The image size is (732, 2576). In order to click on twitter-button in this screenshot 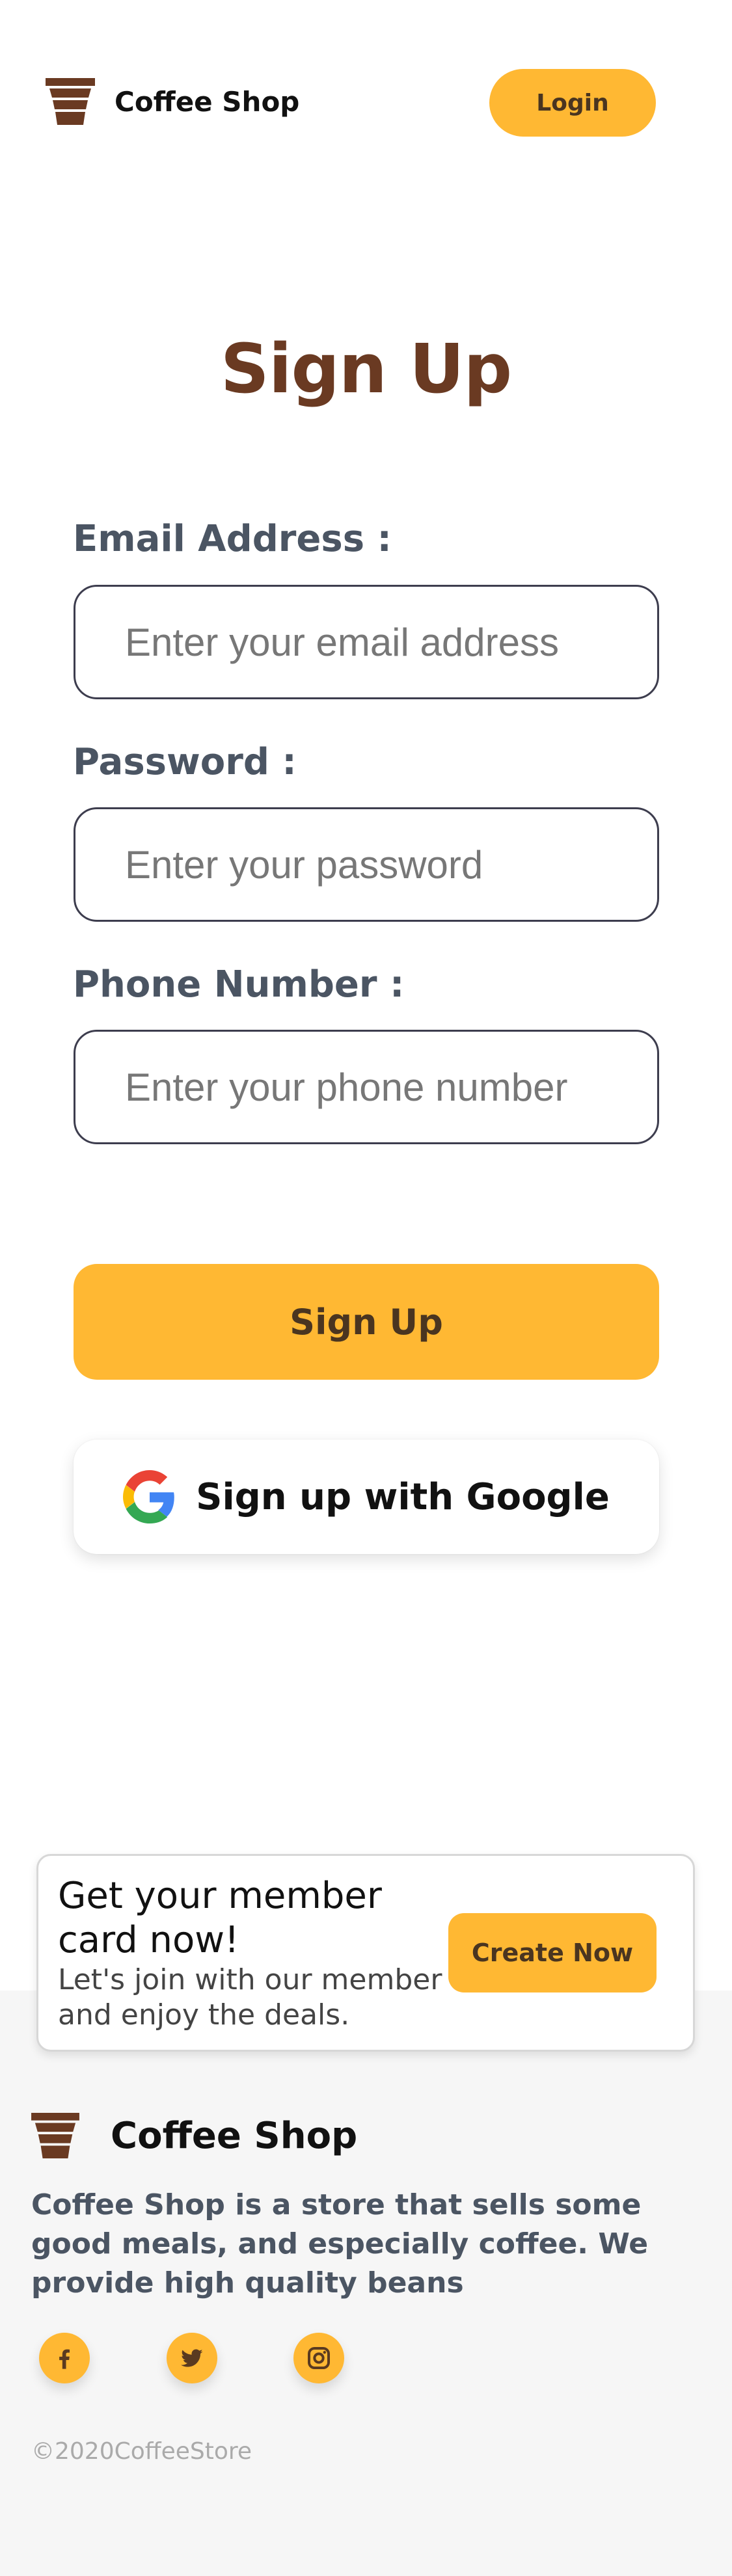, I will do `click(192, 2358)`.